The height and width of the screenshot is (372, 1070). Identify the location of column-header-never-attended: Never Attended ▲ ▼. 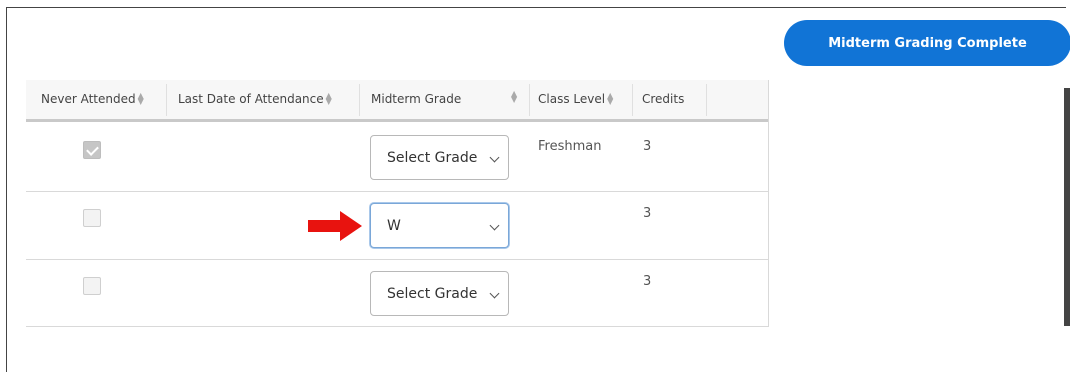
(92, 99).